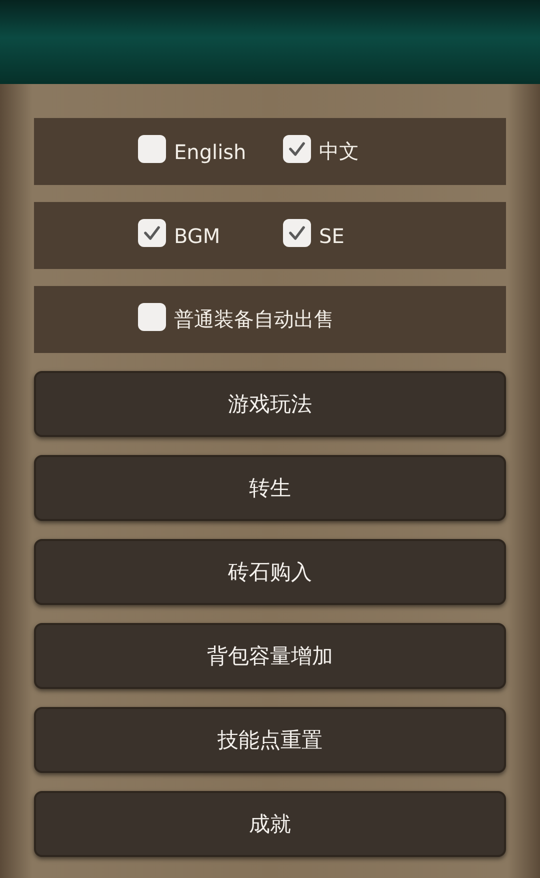  Describe the element at coordinates (270, 824) in the screenshot. I see `menu-button: 成就` at that location.